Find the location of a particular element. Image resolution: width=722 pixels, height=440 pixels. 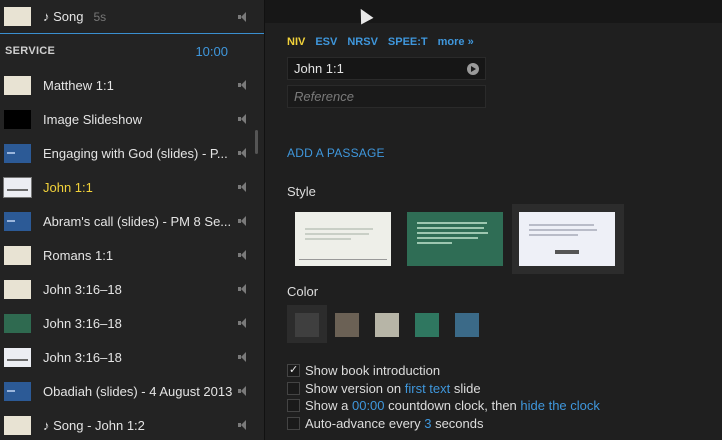

color-swatch-taupe is located at coordinates (347, 325).